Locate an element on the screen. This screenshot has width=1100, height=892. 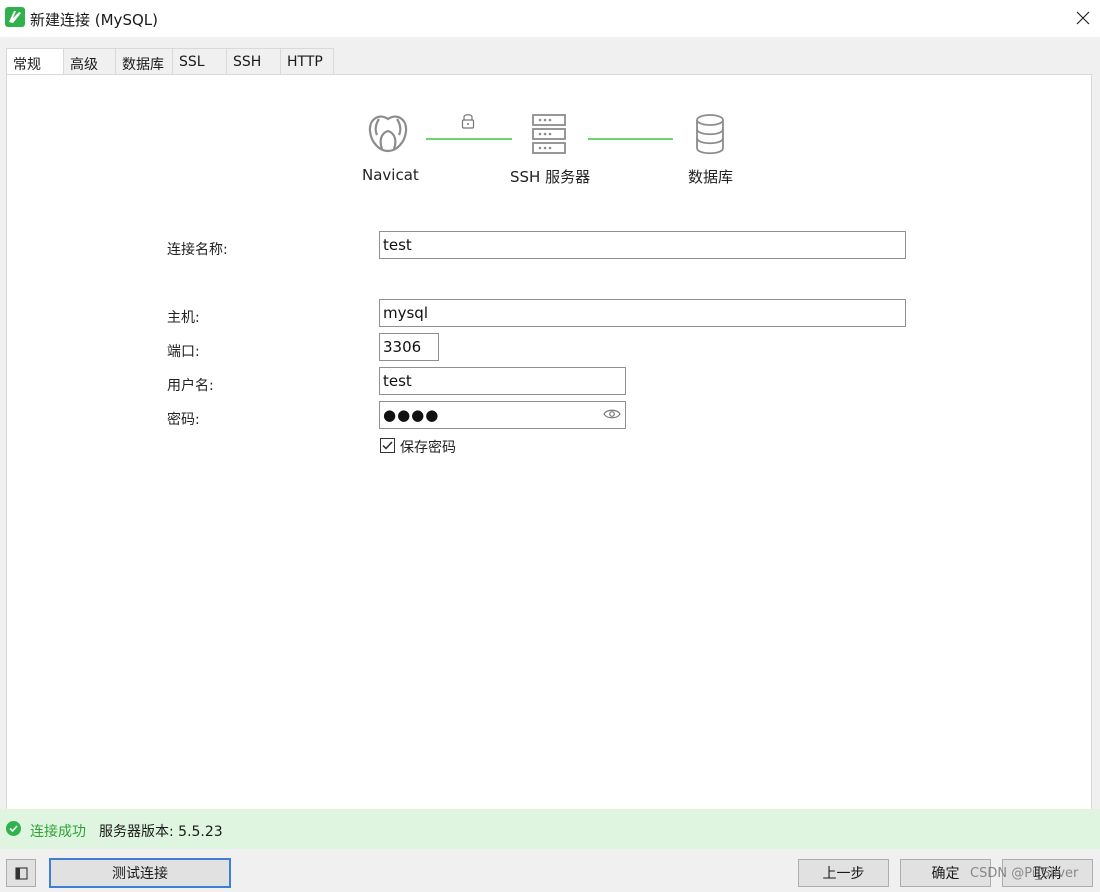
panel-toggle-icon is located at coordinates (21, 873).